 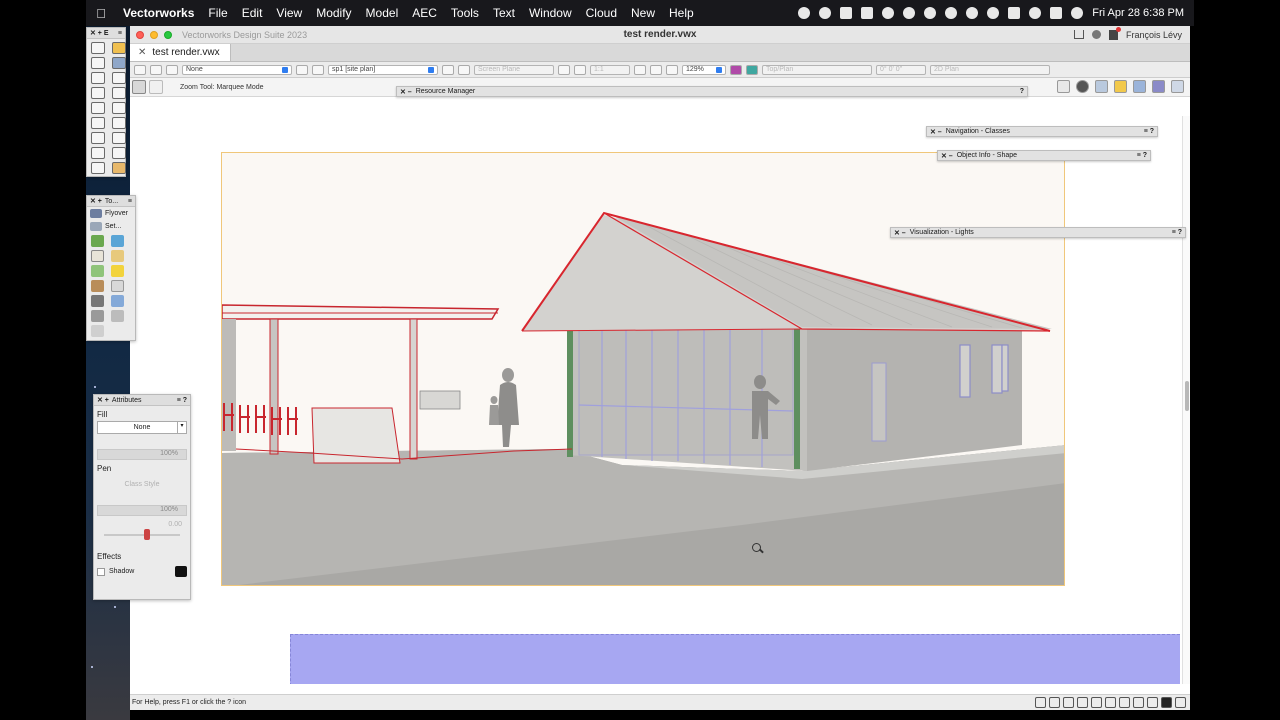 I want to click on clock-icon, so click(x=930, y=13).